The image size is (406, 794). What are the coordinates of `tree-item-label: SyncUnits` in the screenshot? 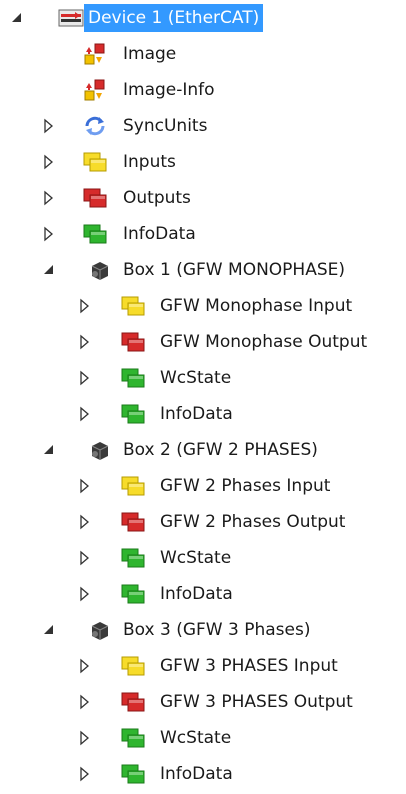 It's located at (165, 126).